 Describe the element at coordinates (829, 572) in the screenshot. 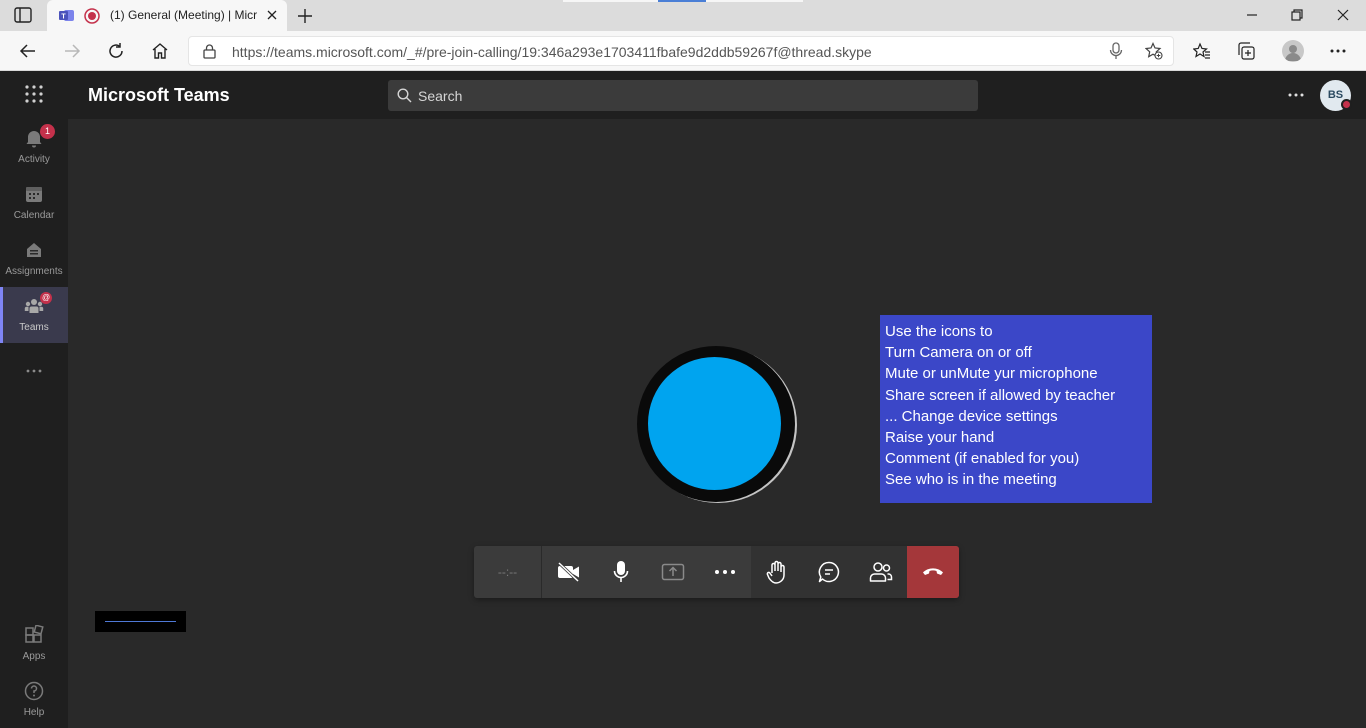

I see `chat-icon` at that location.